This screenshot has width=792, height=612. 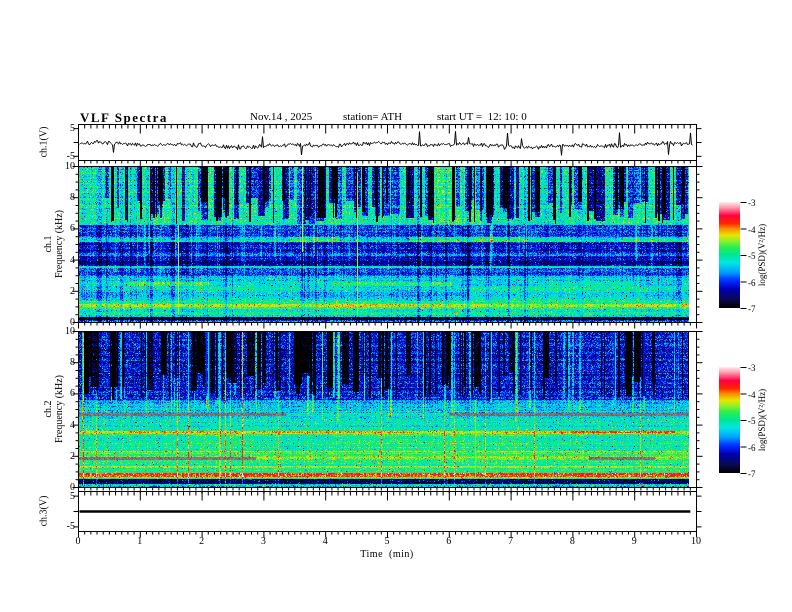 I want to click on ch2-spec-channel-label: ch.2, so click(x=48, y=409).